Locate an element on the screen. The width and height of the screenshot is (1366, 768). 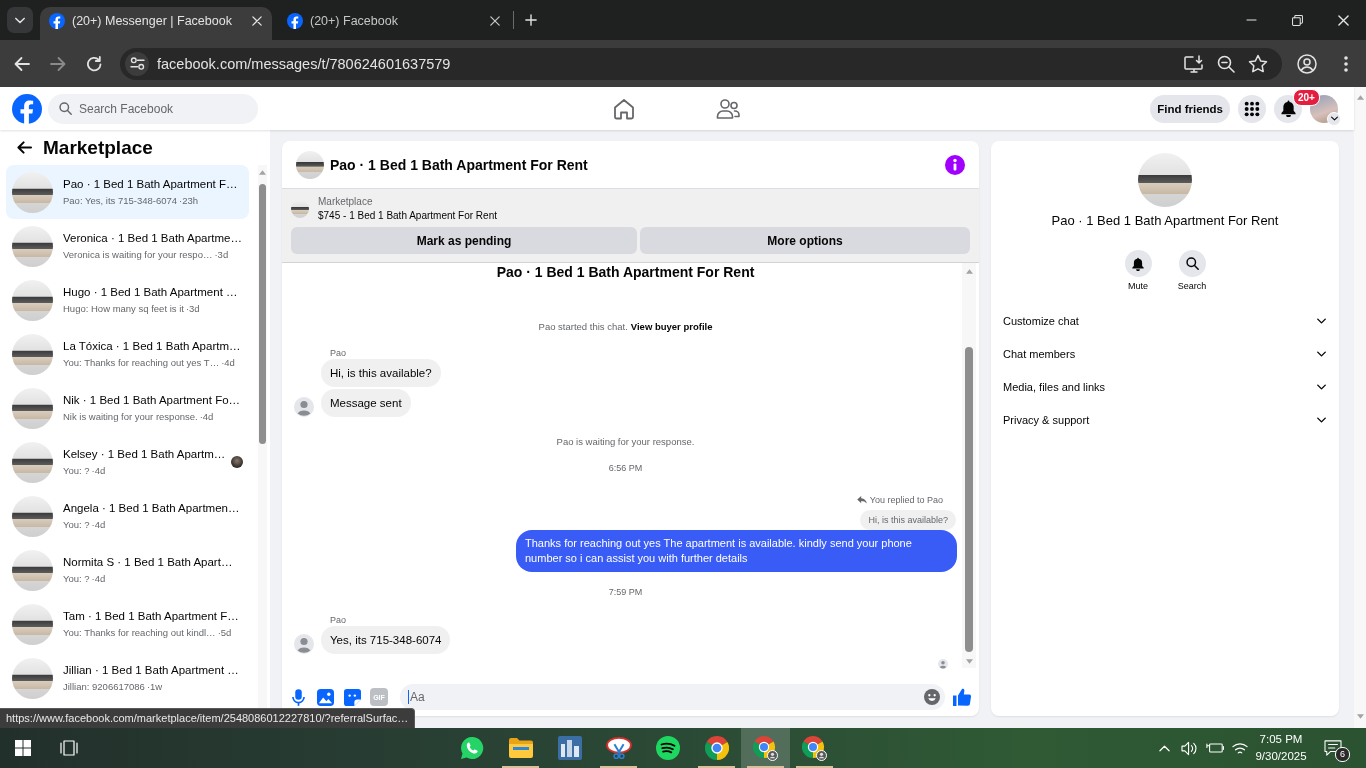
conversation-item: Pao · 1 Bed 1 Bath Apartment F… Pao: Yes, its 715-348-6074 ·23h is located at coordinates (127, 192).